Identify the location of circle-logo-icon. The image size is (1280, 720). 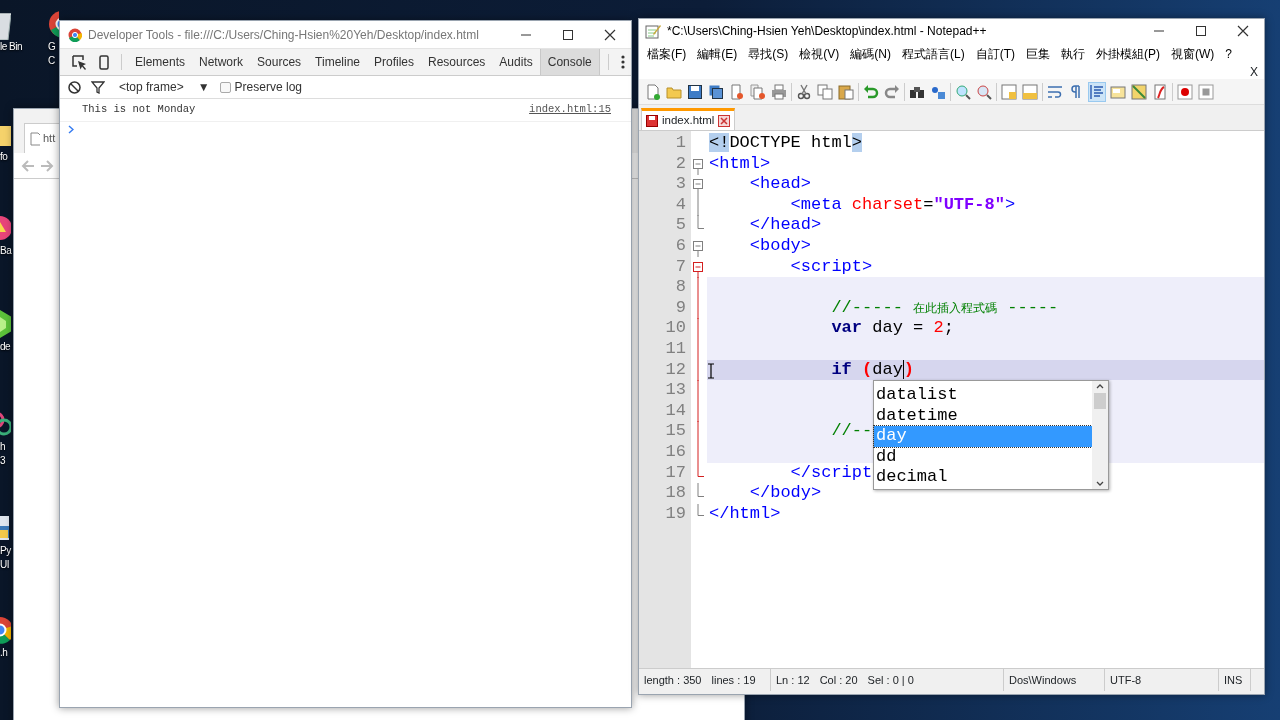
(75, 34).